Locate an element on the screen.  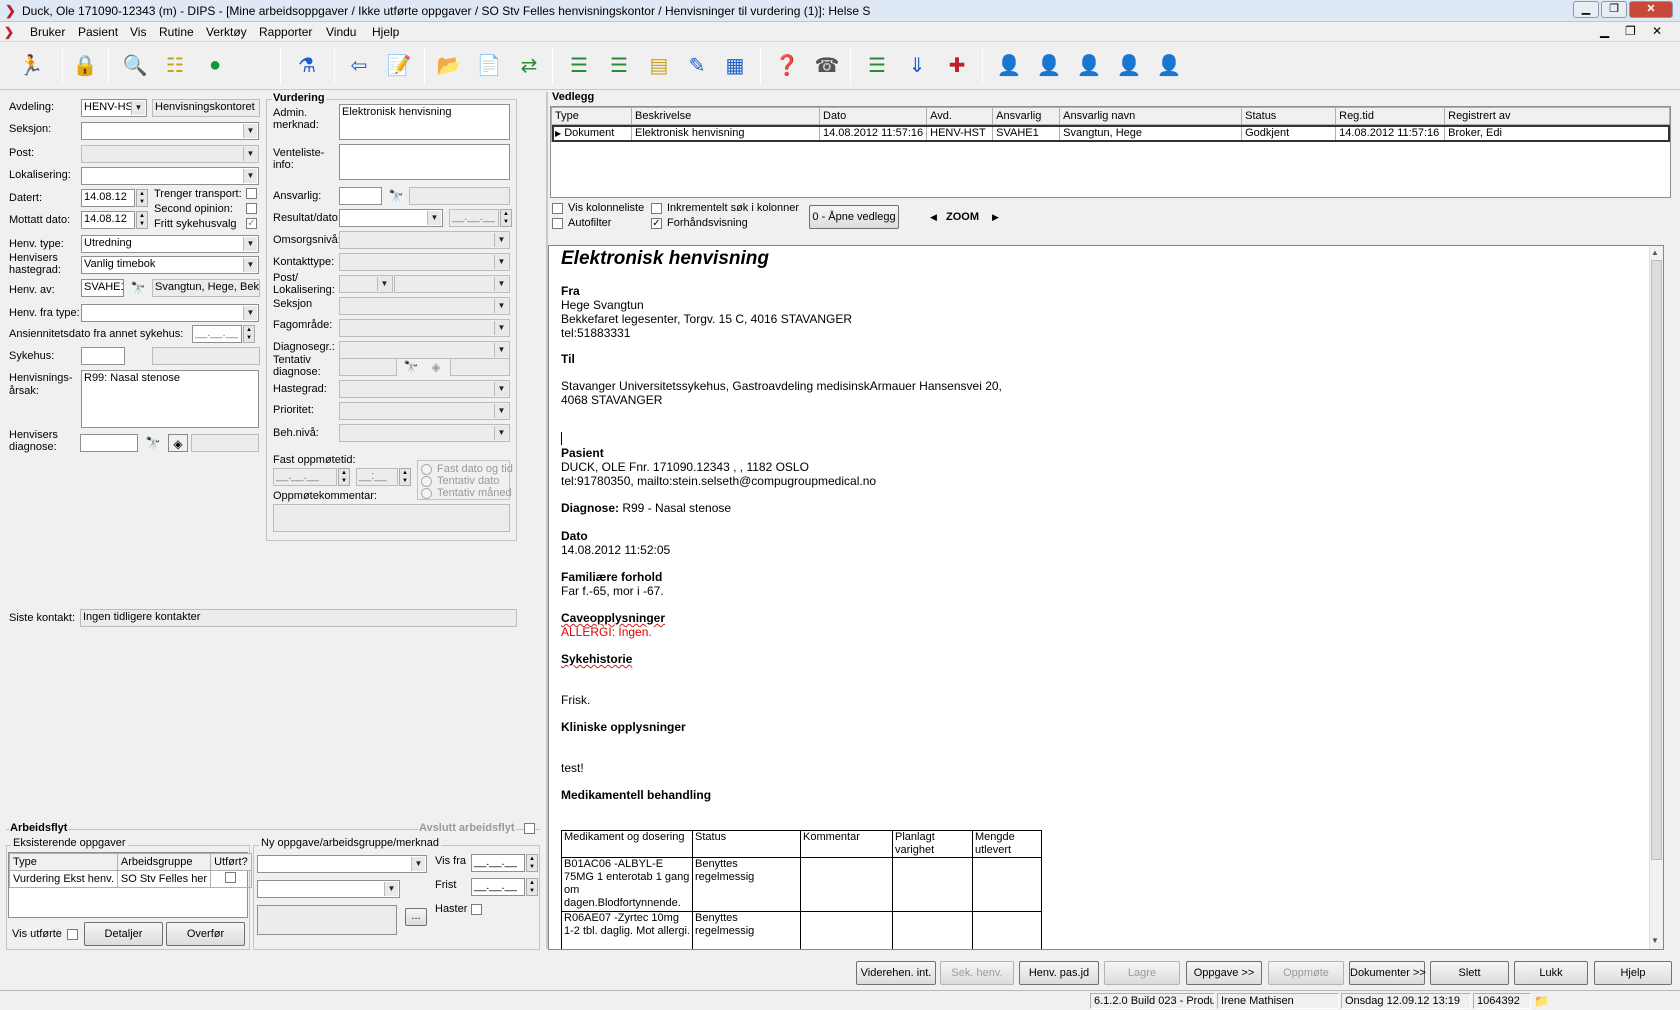
close-button: ✕ is located at coordinates (1651, 9).